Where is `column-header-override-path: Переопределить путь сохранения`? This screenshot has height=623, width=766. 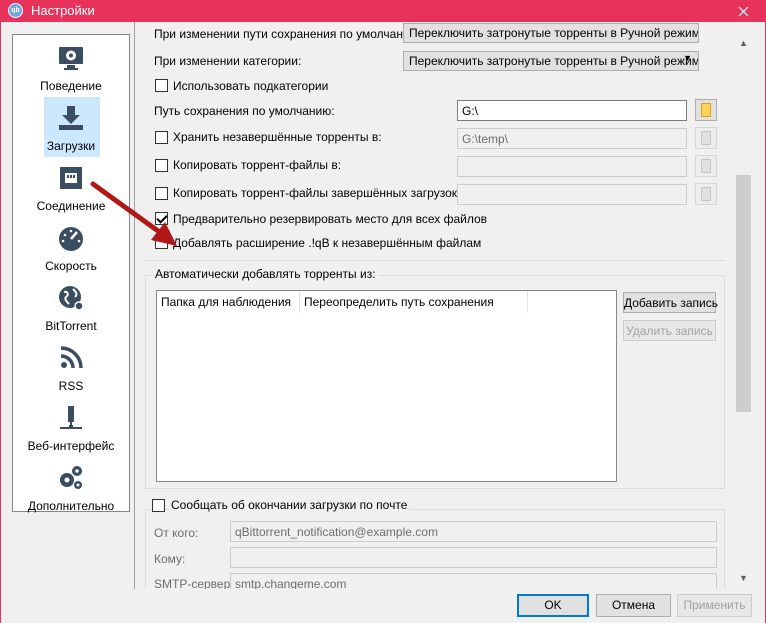
column-header-override-path: Переопределить путь сохранения is located at coordinates (414, 302).